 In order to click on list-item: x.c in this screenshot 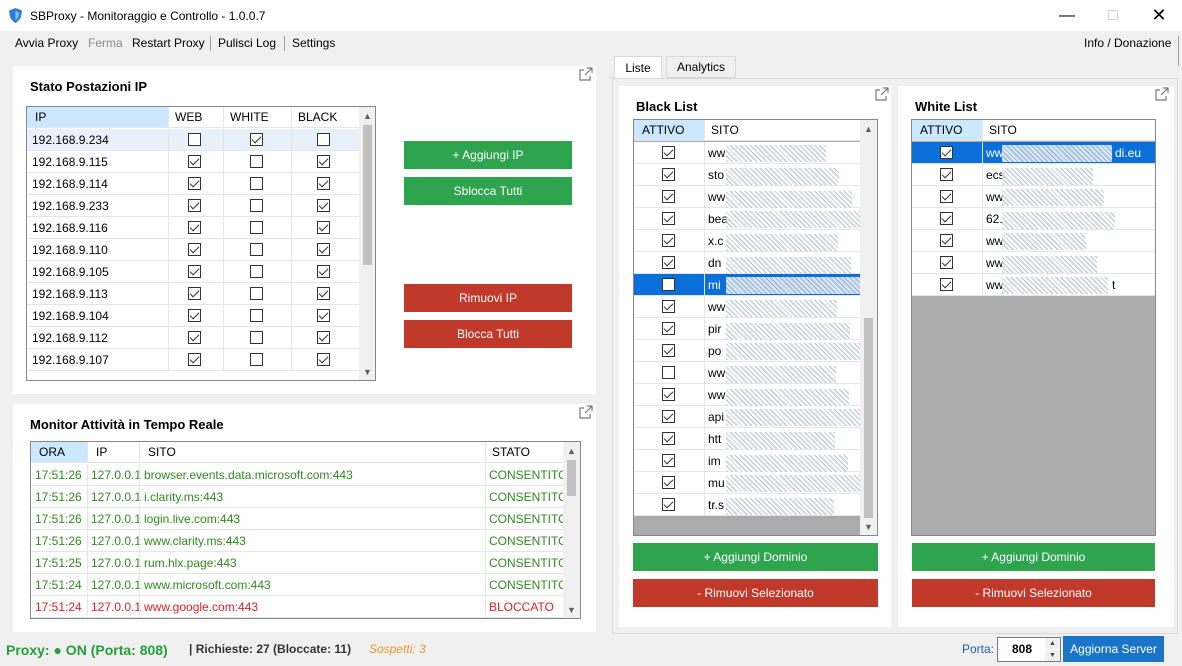, I will do `click(747, 241)`.